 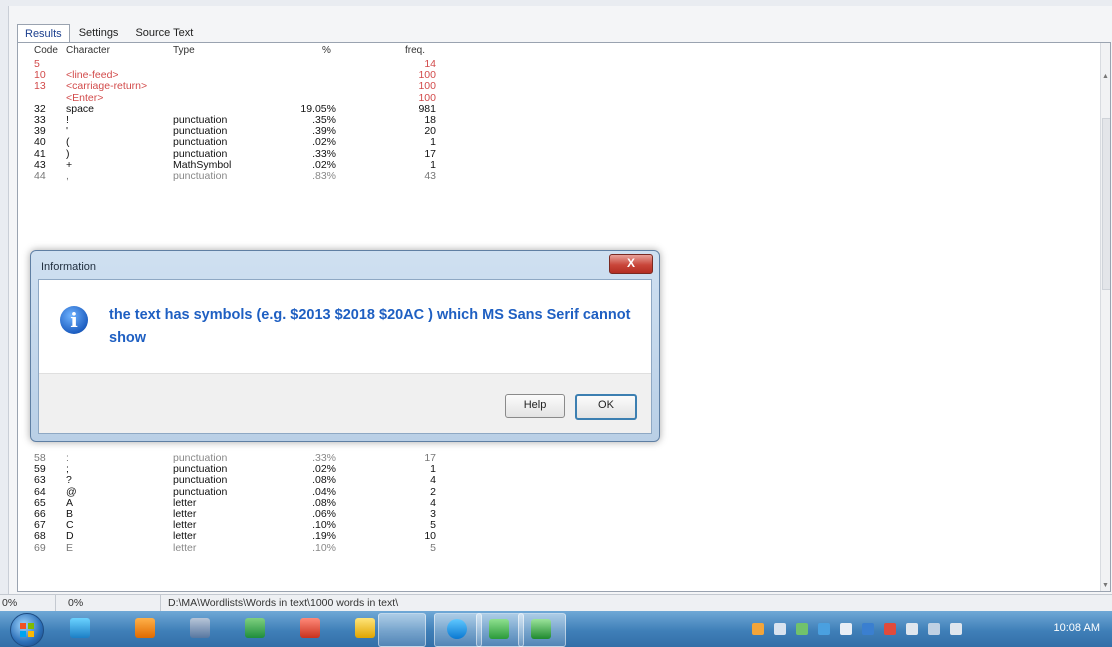 What do you see at coordinates (345, 403) in the screenshot?
I see `dialog-footer: Help OK` at bounding box center [345, 403].